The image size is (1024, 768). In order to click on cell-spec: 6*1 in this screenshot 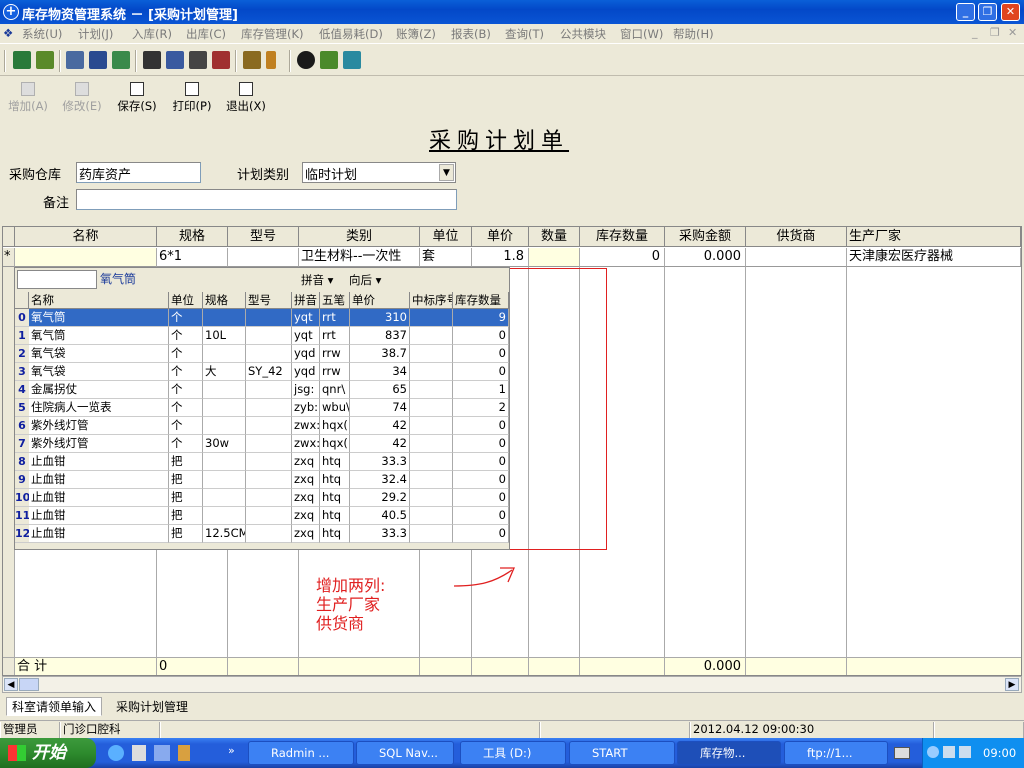, I will do `click(192, 257)`.